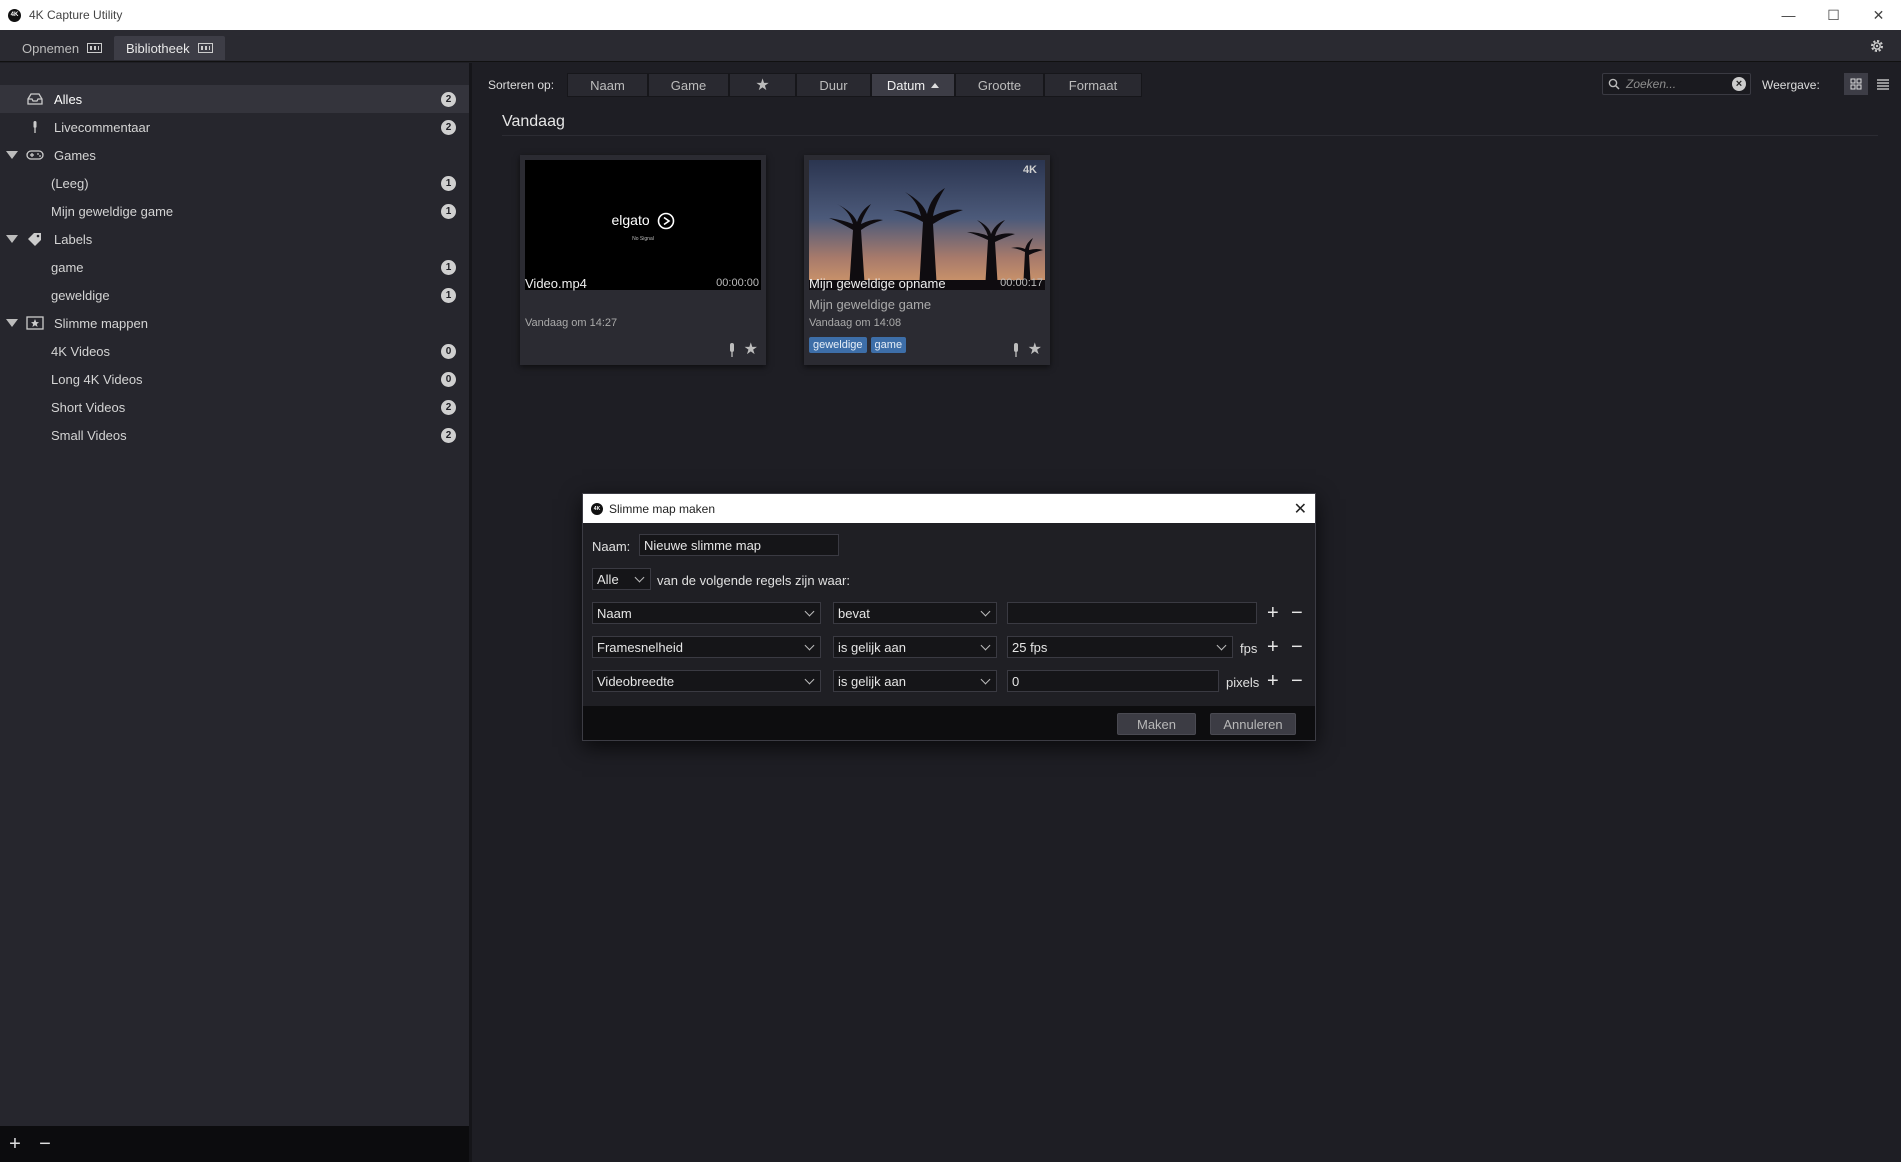  Describe the element at coordinates (636, 681) in the screenshot. I see `rule-field-value: Videobreedte` at that location.